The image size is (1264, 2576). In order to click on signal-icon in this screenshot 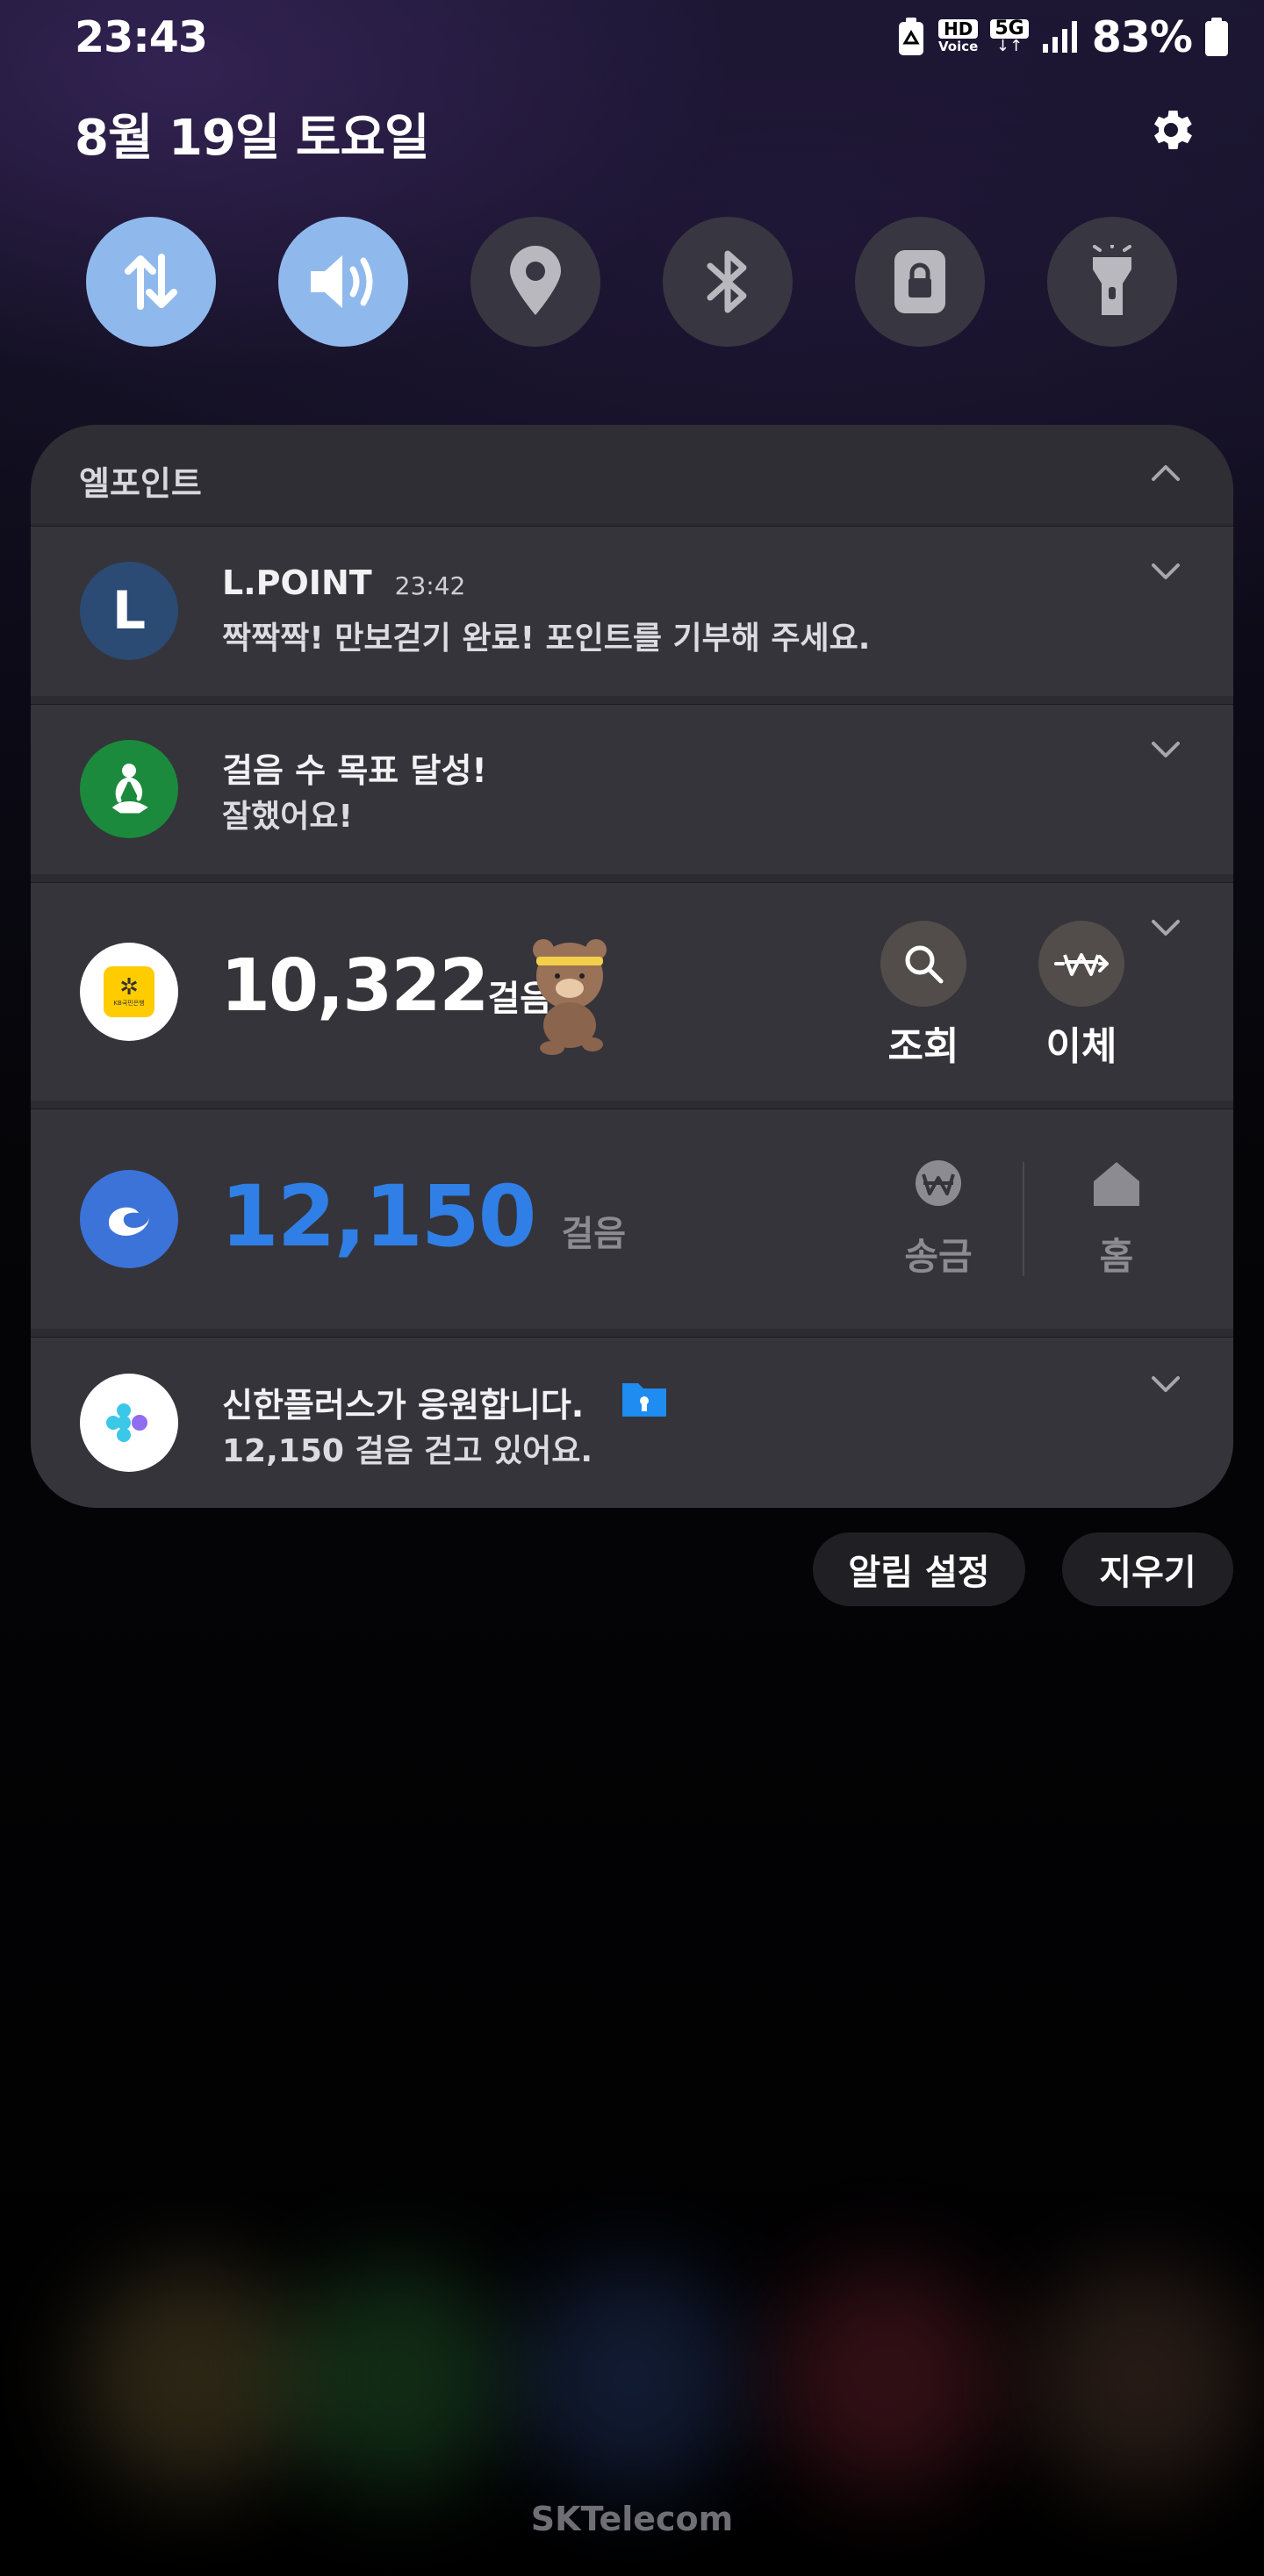, I will do `click(1060, 37)`.